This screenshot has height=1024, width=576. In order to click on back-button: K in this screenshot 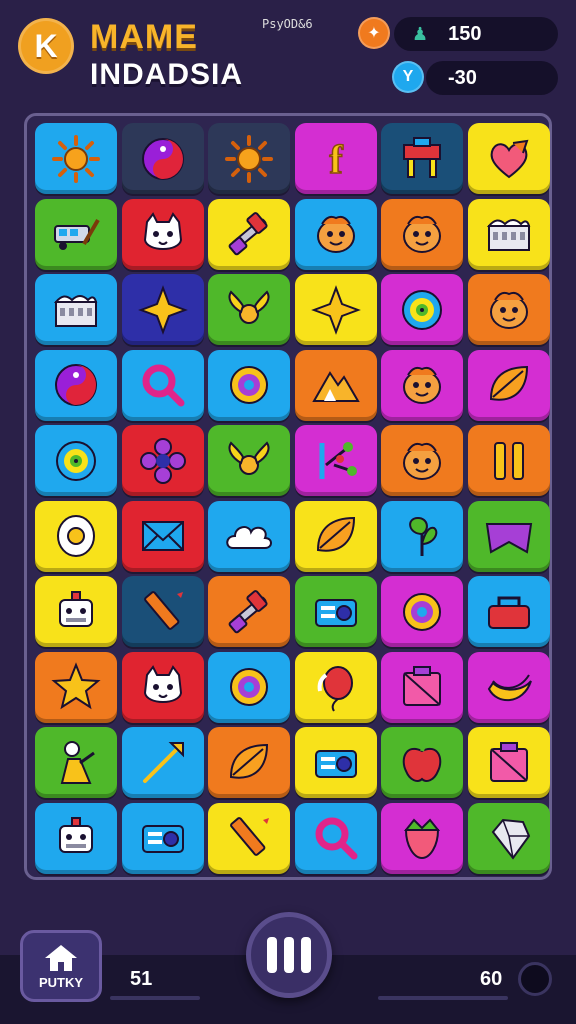, I will do `click(46, 46)`.